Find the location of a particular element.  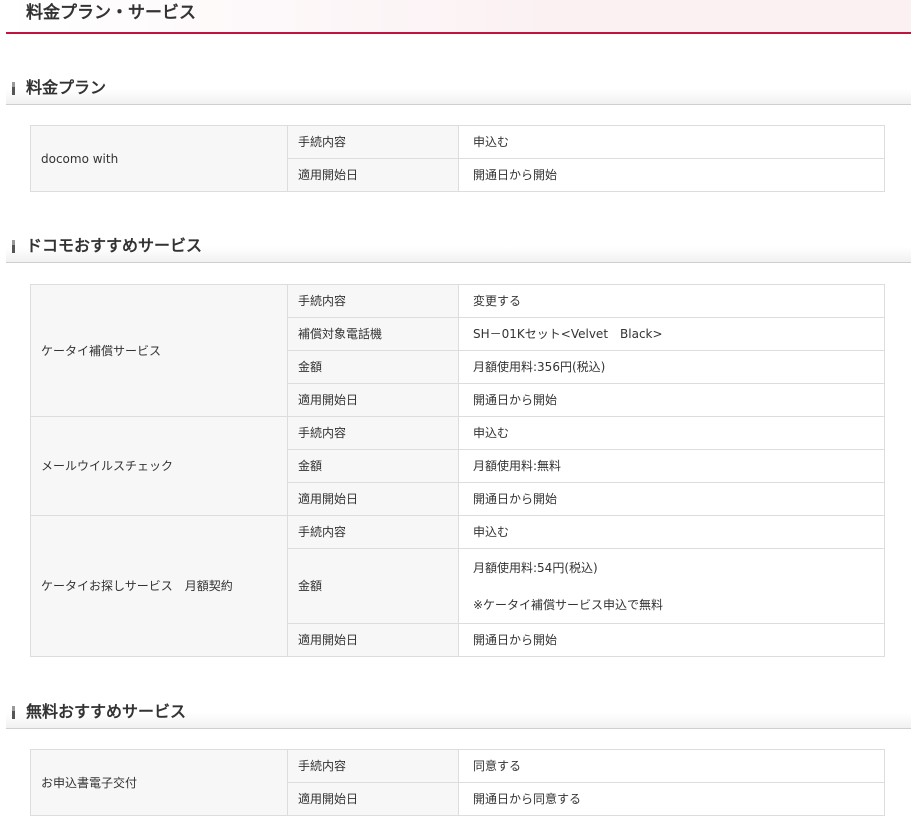

item-value: 開通日から同意する is located at coordinates (671, 799).